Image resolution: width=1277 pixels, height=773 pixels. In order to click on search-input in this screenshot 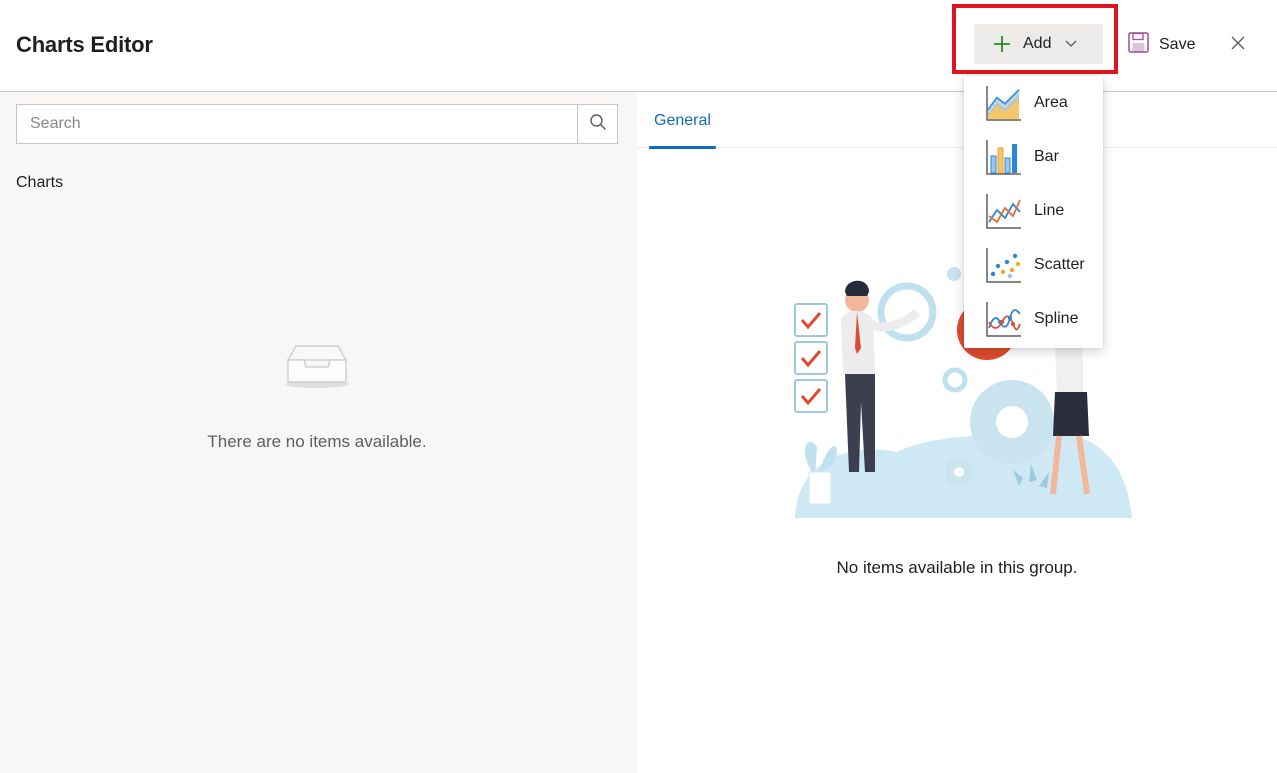, I will do `click(297, 124)`.